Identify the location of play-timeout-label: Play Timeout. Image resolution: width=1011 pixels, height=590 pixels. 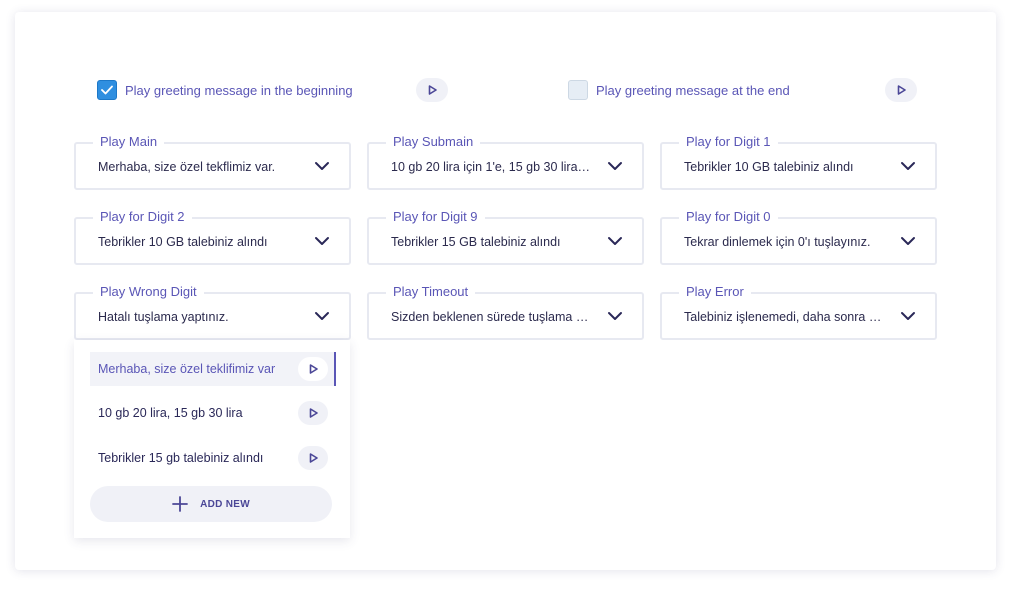
(431, 292).